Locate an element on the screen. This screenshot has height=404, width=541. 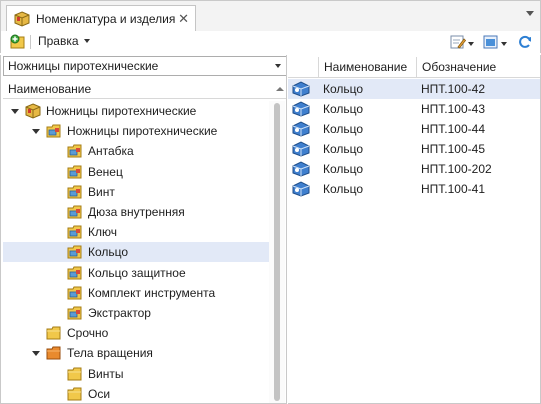
table-row: Кольцо НПТ.100-45 is located at coordinates (414, 149).